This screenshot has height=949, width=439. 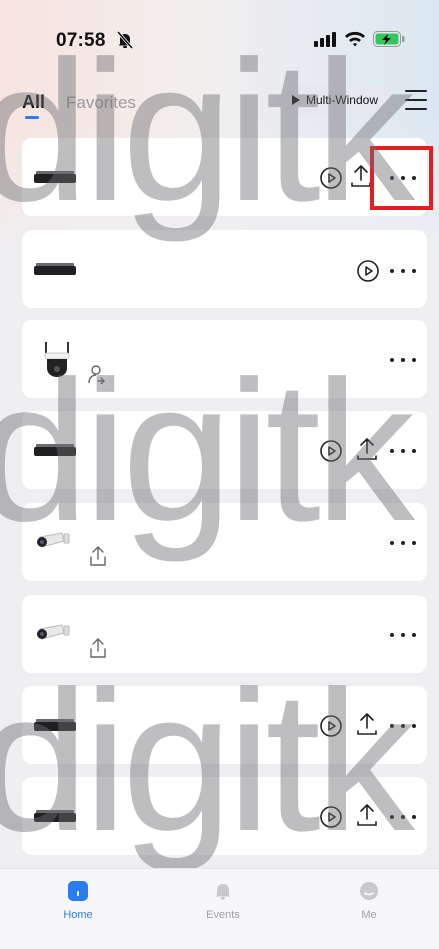 What do you see at coordinates (355, 41) in the screenshot?
I see `wifi-icon` at bounding box center [355, 41].